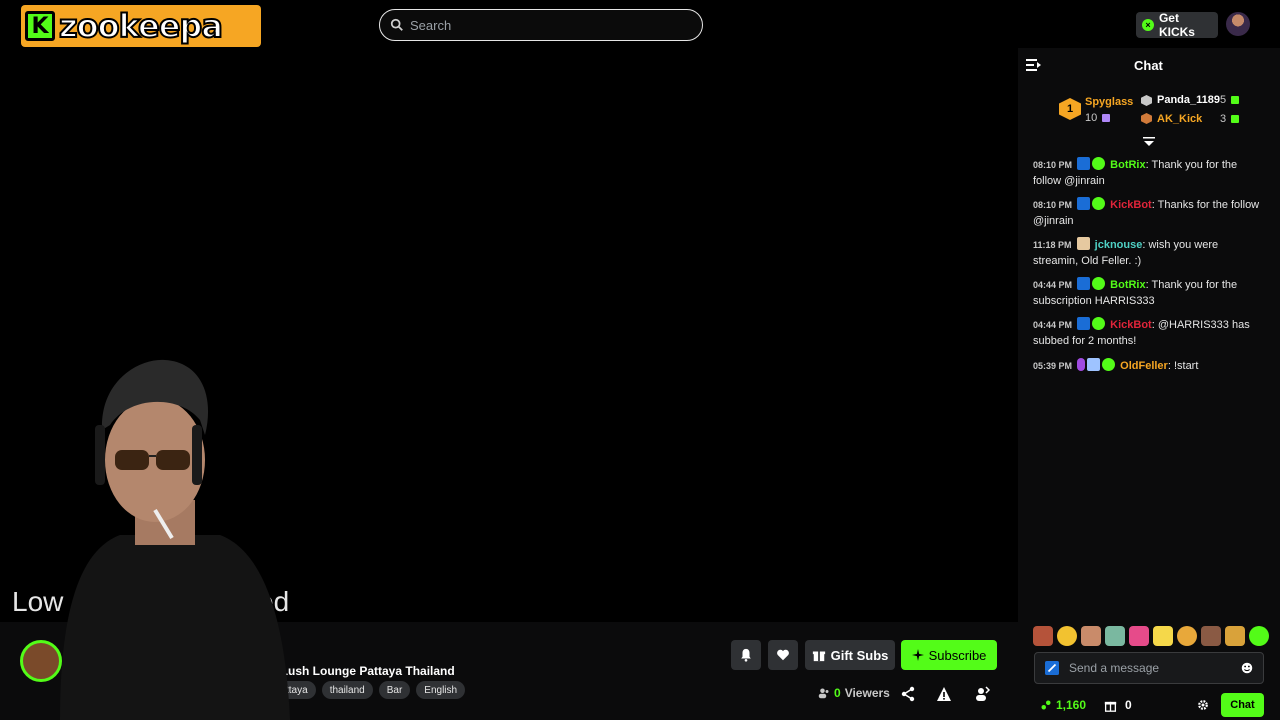  Describe the element at coordinates (1183, 366) in the screenshot. I see `message-text: : !start` at that location.